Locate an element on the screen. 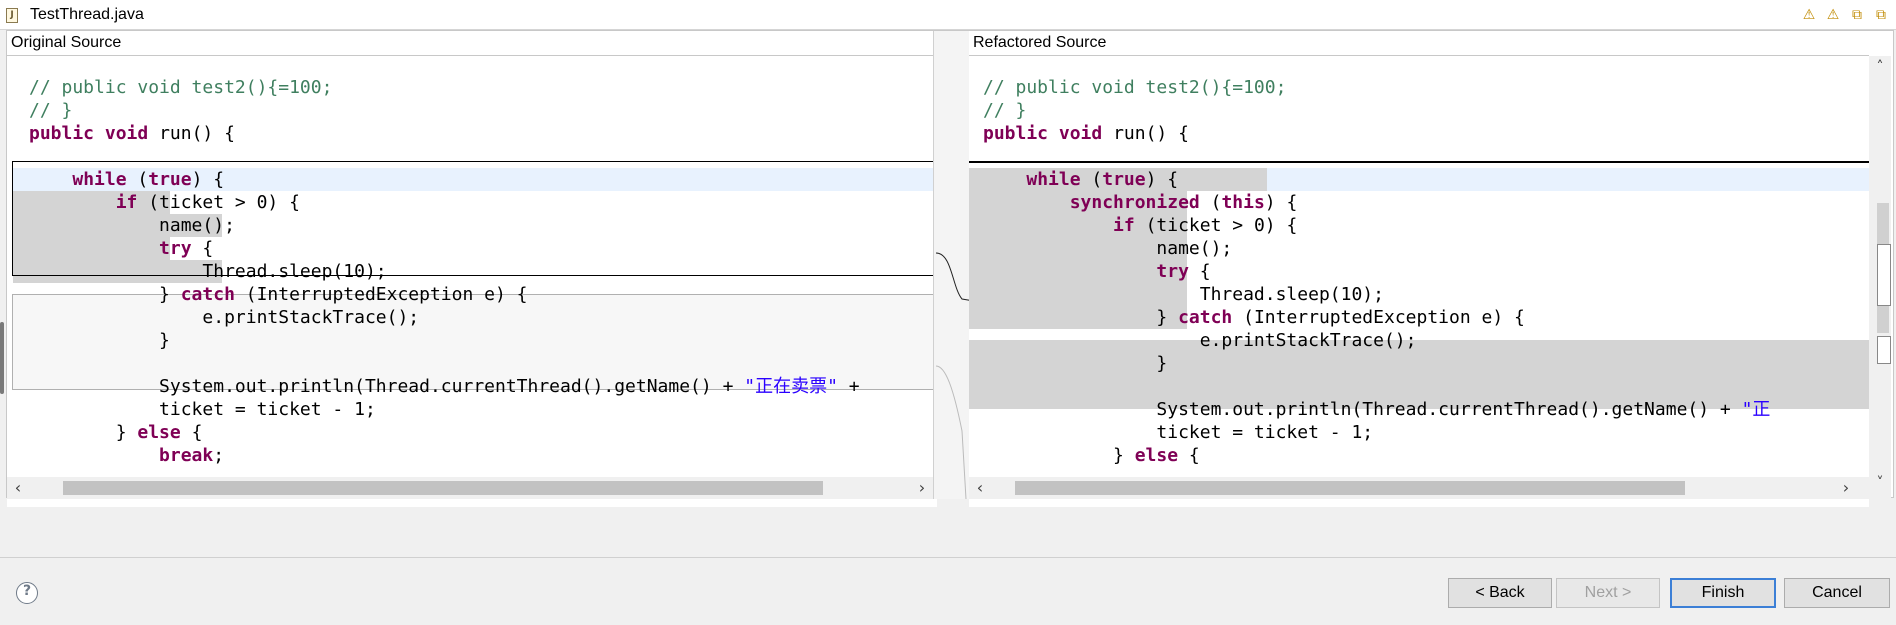 Image resolution: width=1896 pixels, height=625 pixels. left-horizontal-scrollbar: ‹ › is located at coordinates (470, 488).